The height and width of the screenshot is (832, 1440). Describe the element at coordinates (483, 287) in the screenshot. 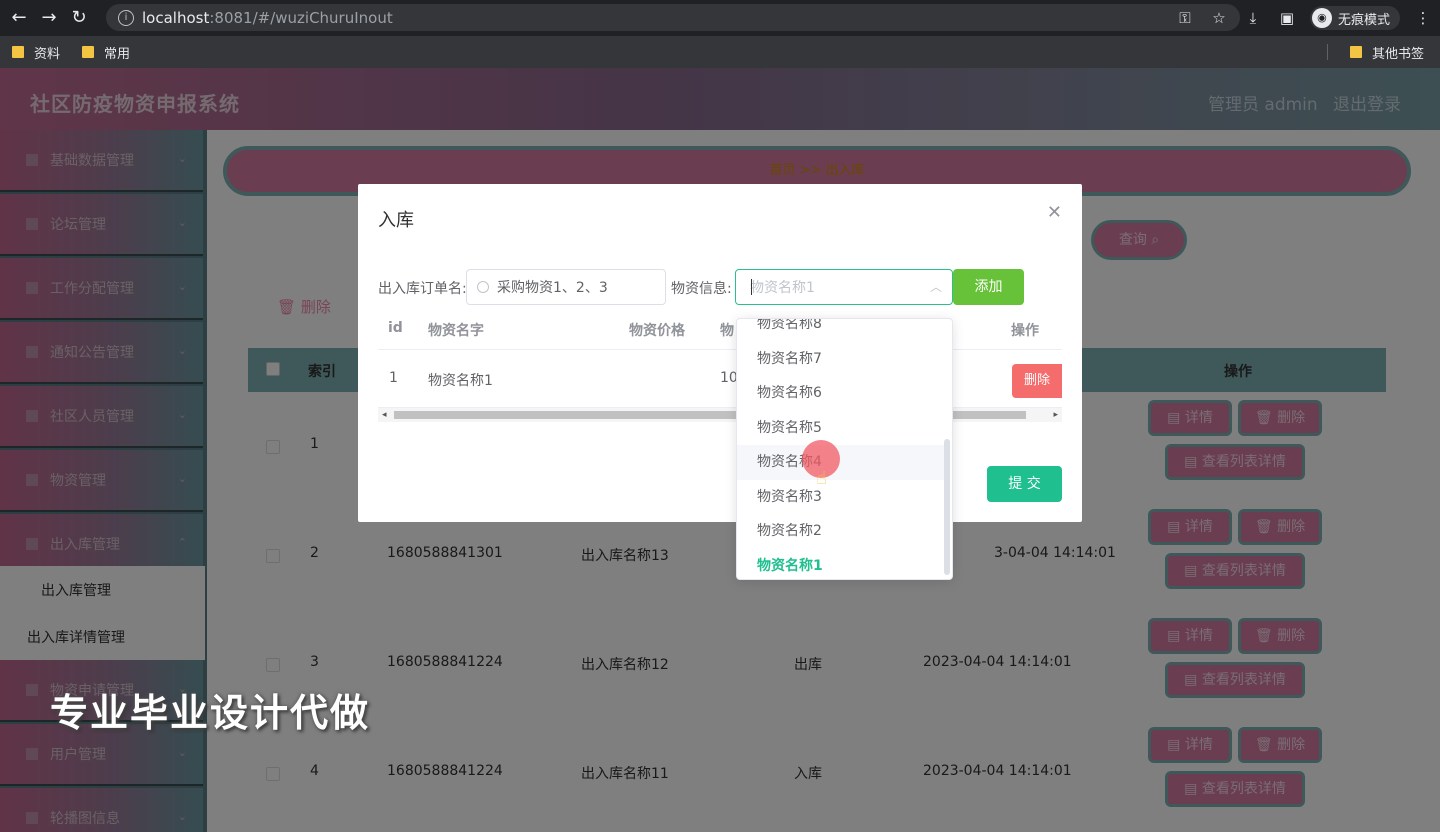

I see `search-icon` at that location.